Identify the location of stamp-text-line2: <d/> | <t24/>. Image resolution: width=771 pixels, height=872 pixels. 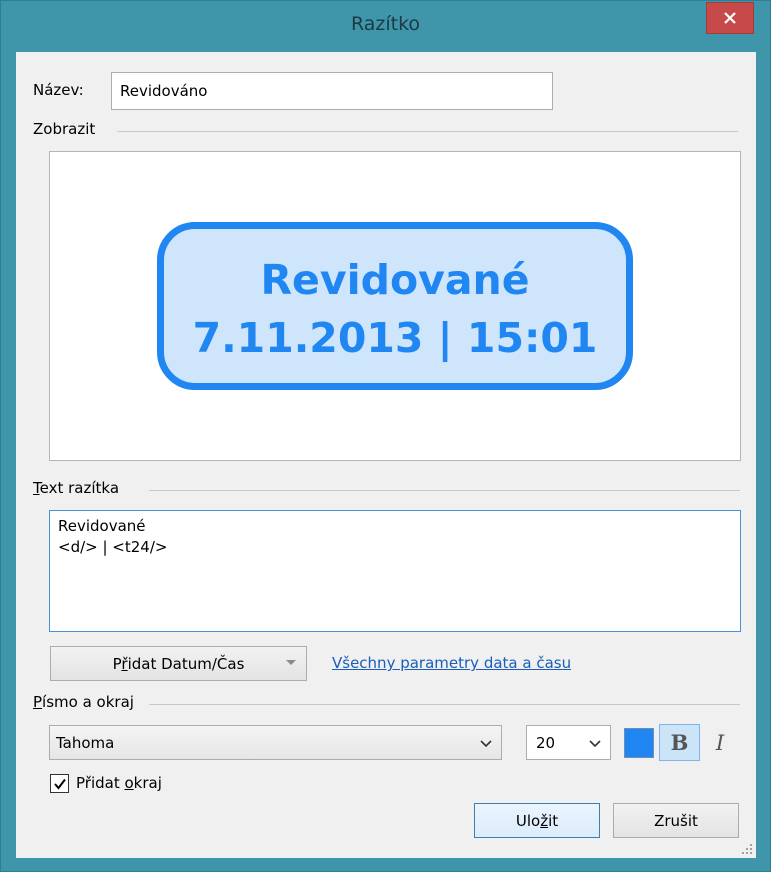
(113, 547).